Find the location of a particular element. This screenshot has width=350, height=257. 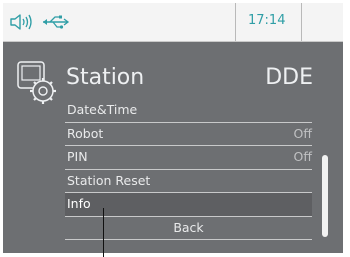

menu-item-station-reset: Station Reset is located at coordinates (188, 181).